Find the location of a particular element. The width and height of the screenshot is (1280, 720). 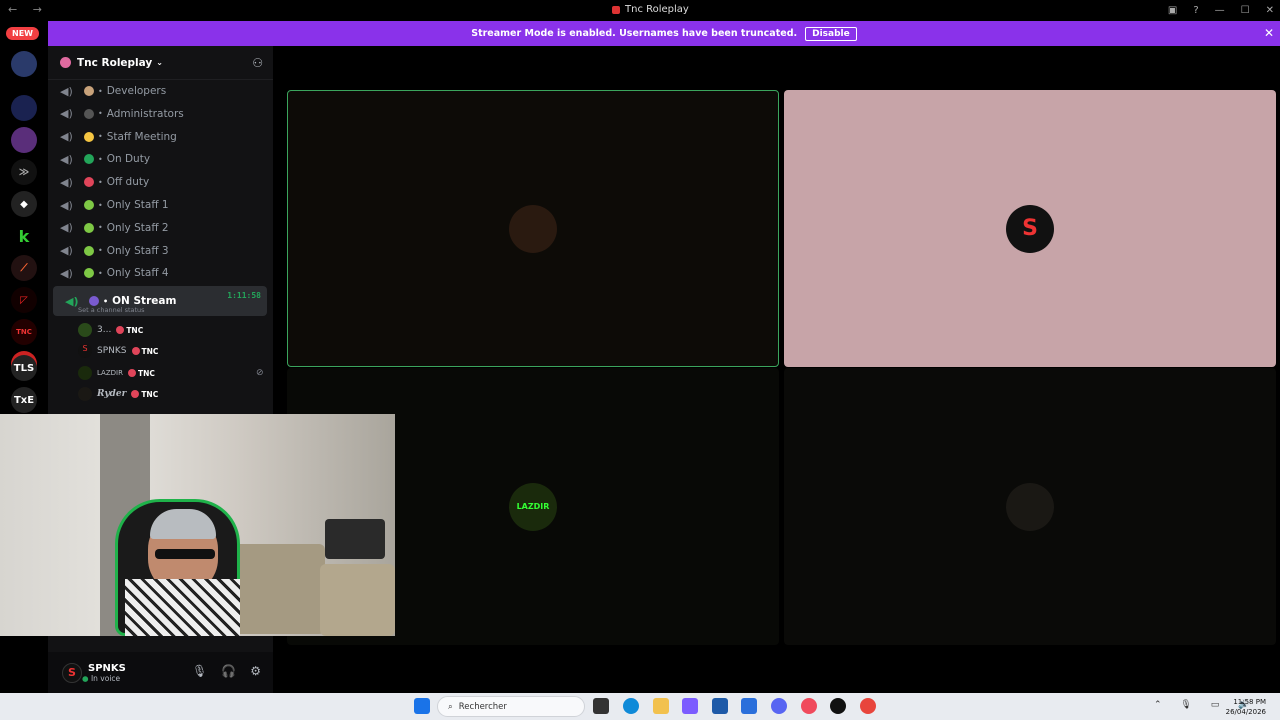

inbox-icon: ▣ is located at coordinates (1172, 10).